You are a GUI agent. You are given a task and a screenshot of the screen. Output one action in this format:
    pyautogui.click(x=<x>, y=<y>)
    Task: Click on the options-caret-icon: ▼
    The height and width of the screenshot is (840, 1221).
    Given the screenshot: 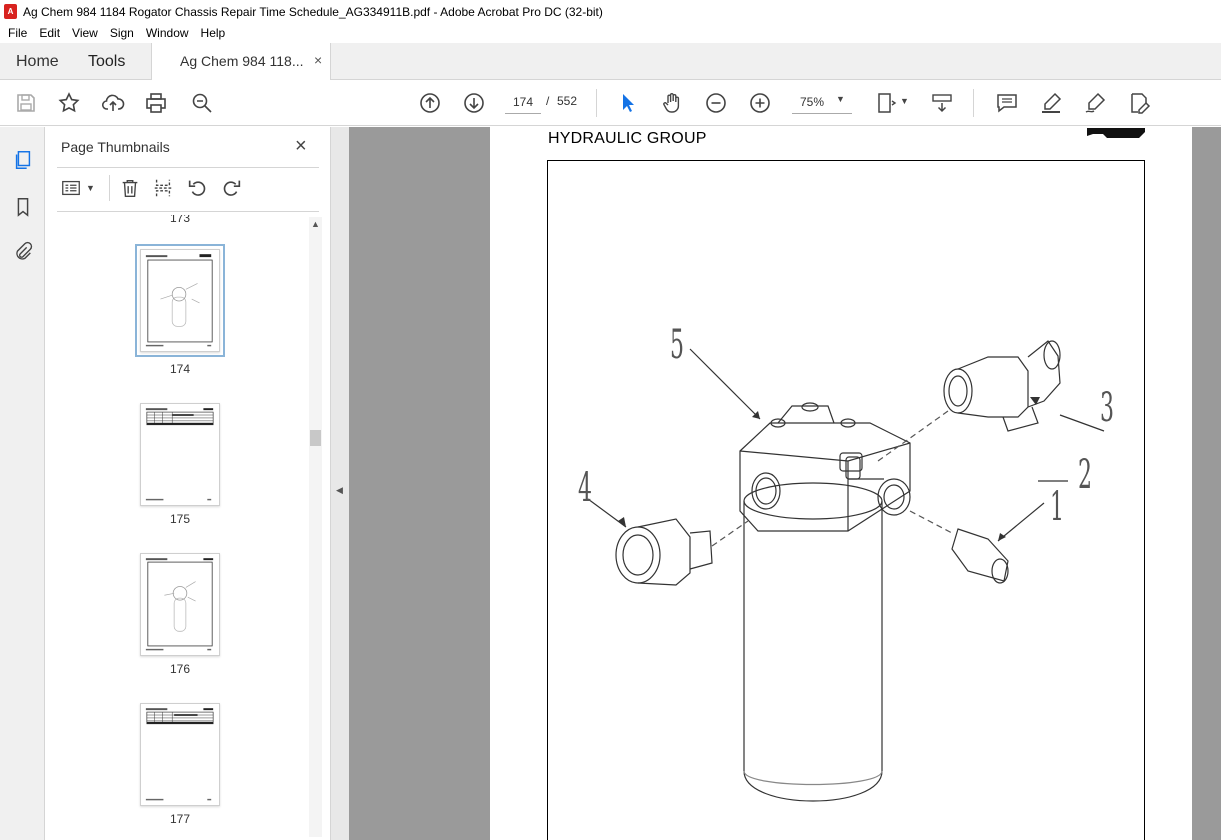 What is the action you would take?
    pyautogui.click(x=90, y=188)
    